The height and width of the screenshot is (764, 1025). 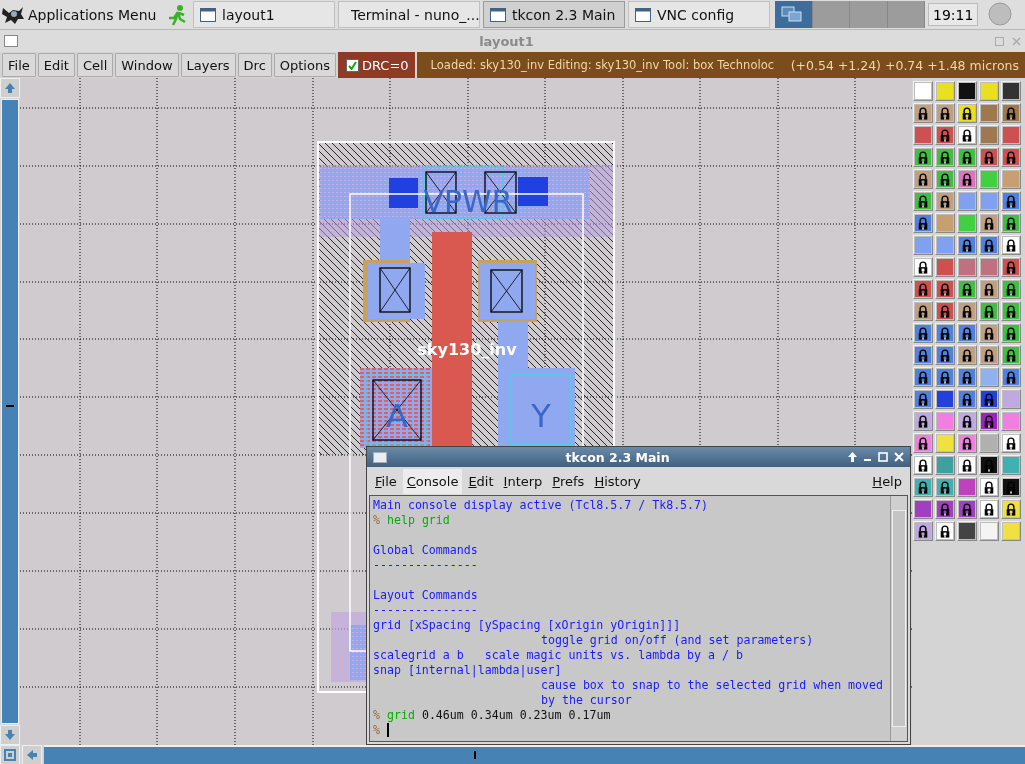 I want to click on menu-button: Window, so click(x=147, y=65).